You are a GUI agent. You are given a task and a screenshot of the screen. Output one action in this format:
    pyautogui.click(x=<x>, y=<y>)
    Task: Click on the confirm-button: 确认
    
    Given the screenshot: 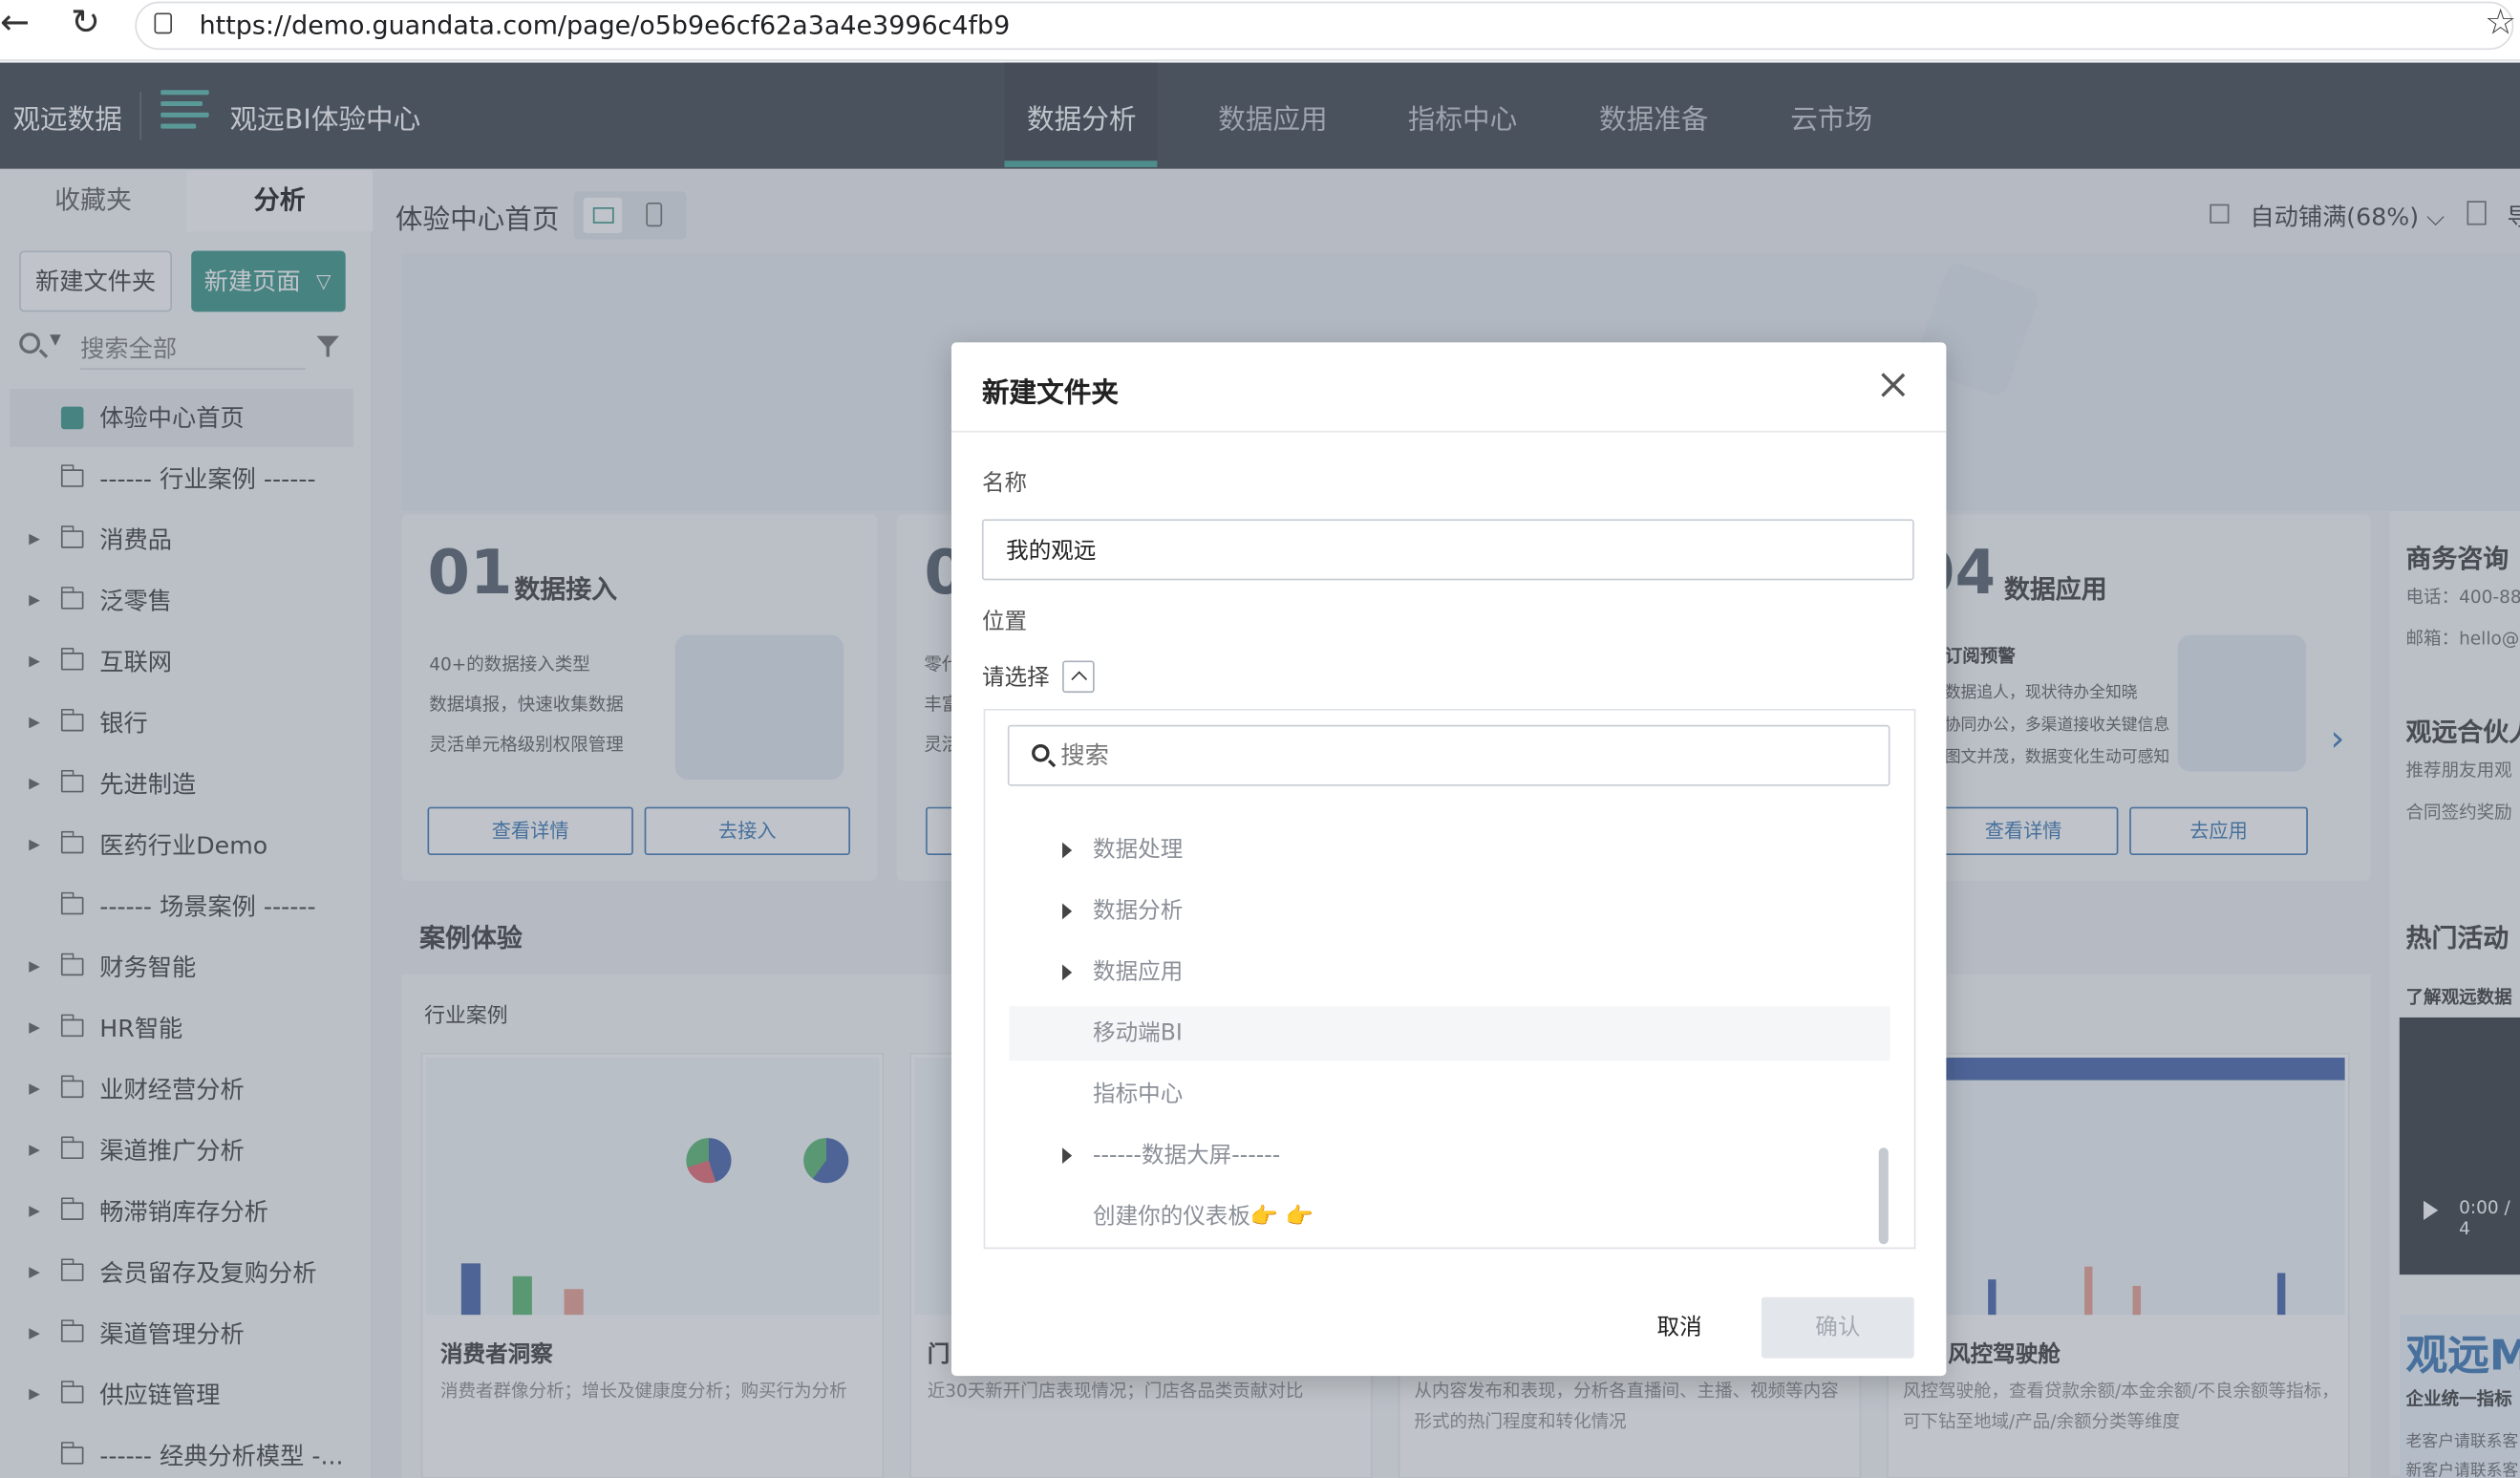 What is the action you would take?
    pyautogui.click(x=1837, y=1328)
    